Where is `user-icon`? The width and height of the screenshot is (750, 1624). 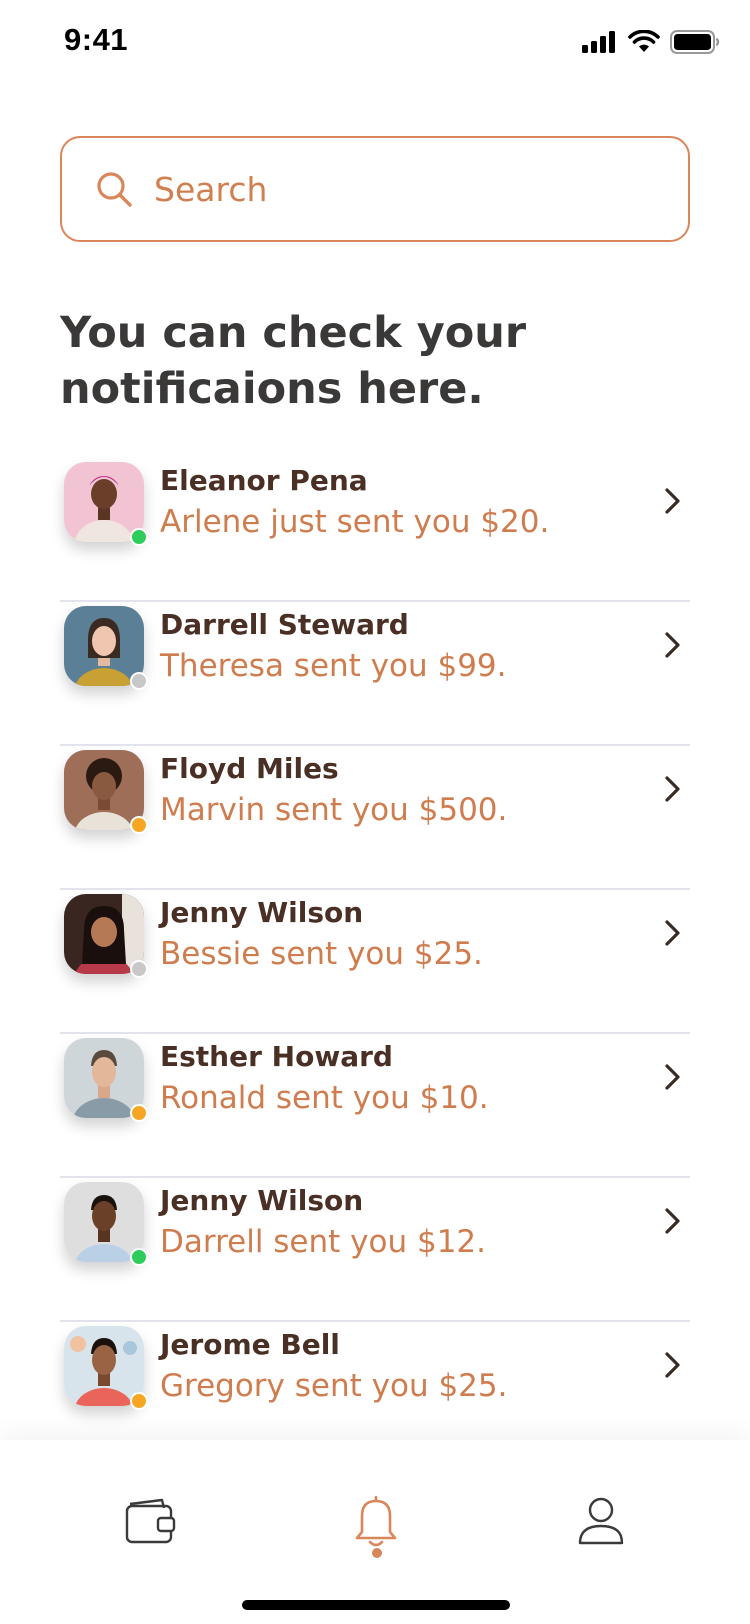
user-icon is located at coordinates (601, 1521).